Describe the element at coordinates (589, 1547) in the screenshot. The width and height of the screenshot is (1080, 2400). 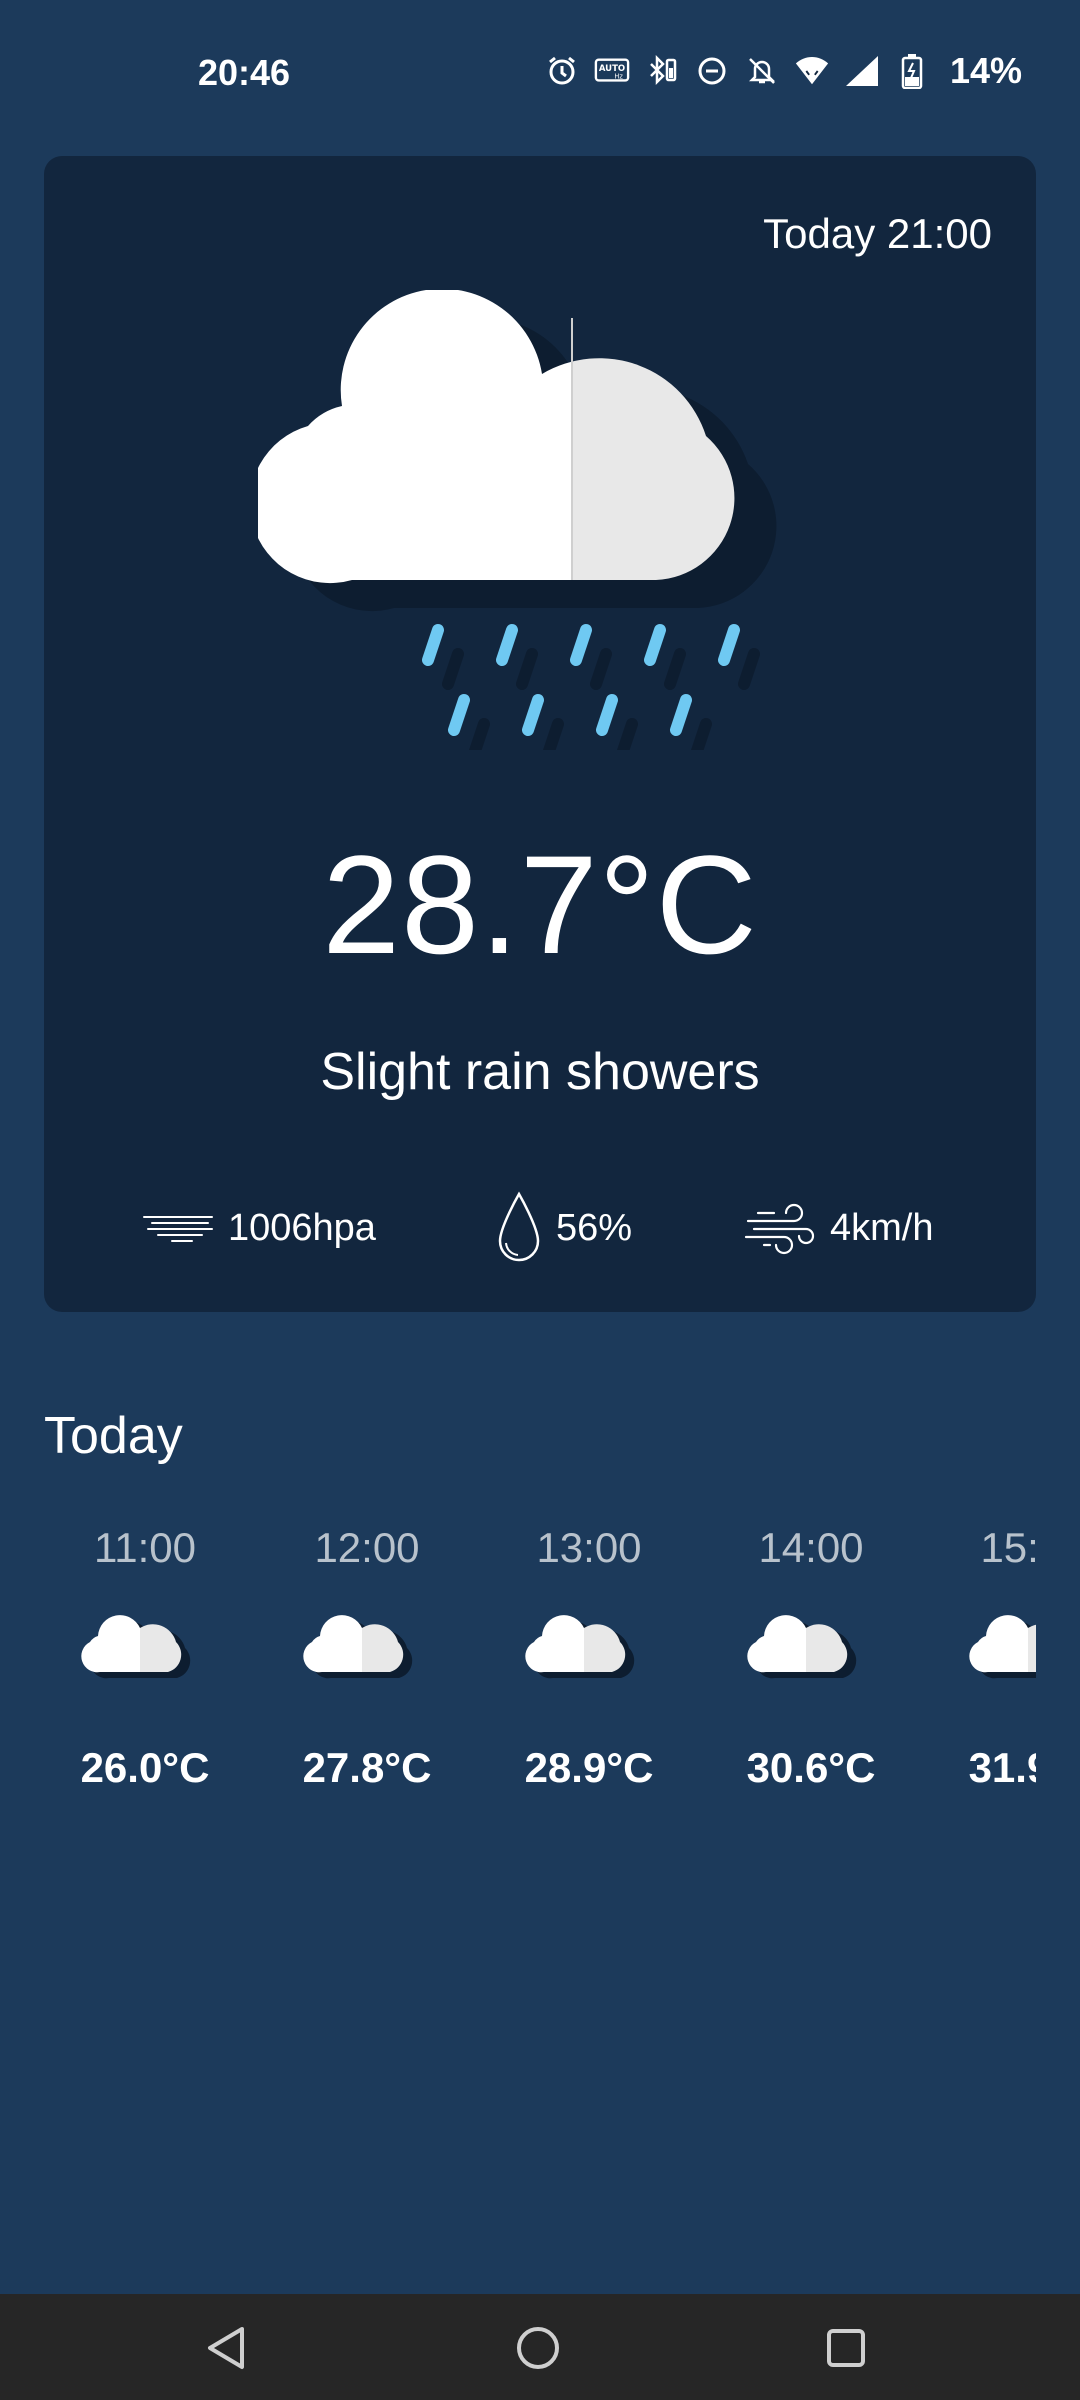
I see `hour-time: 13:00` at that location.